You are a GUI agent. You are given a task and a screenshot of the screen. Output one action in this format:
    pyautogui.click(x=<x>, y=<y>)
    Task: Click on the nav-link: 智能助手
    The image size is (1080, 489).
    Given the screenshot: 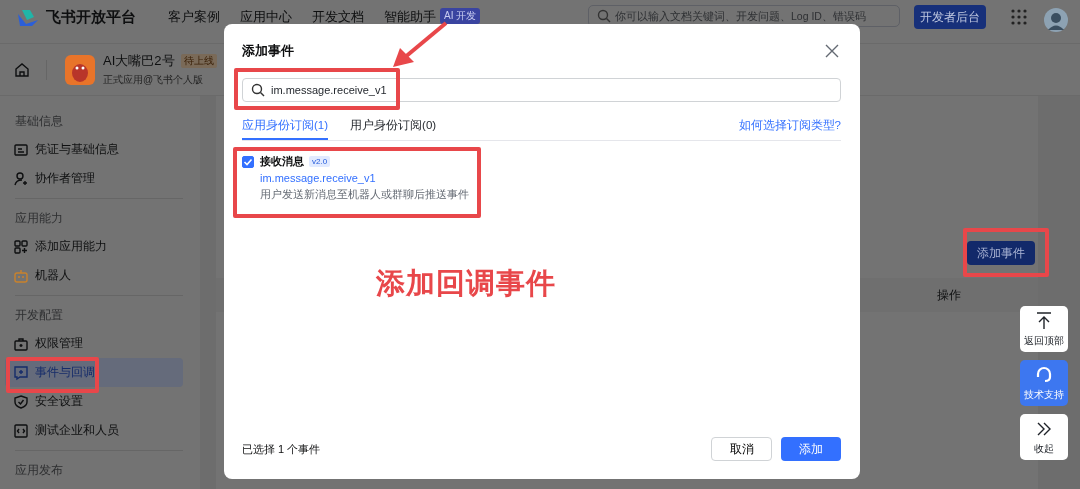 What is the action you would take?
    pyautogui.click(x=410, y=17)
    